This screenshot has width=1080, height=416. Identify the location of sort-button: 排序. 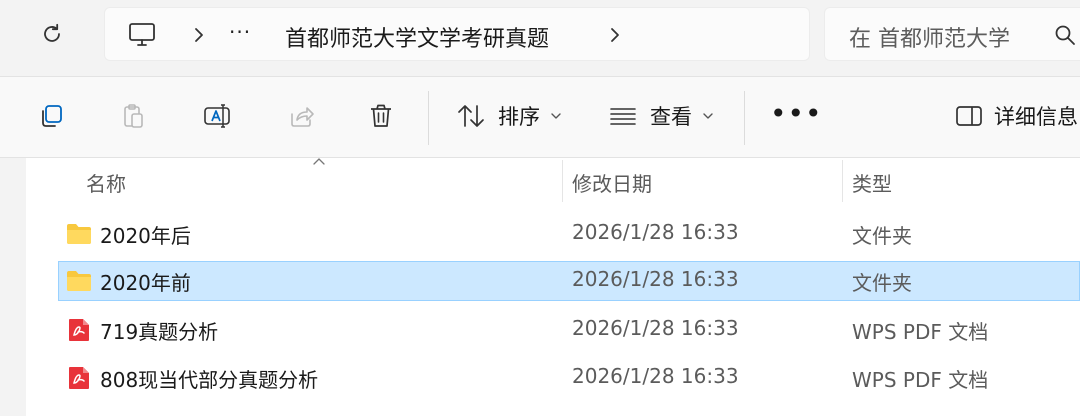
(509, 116).